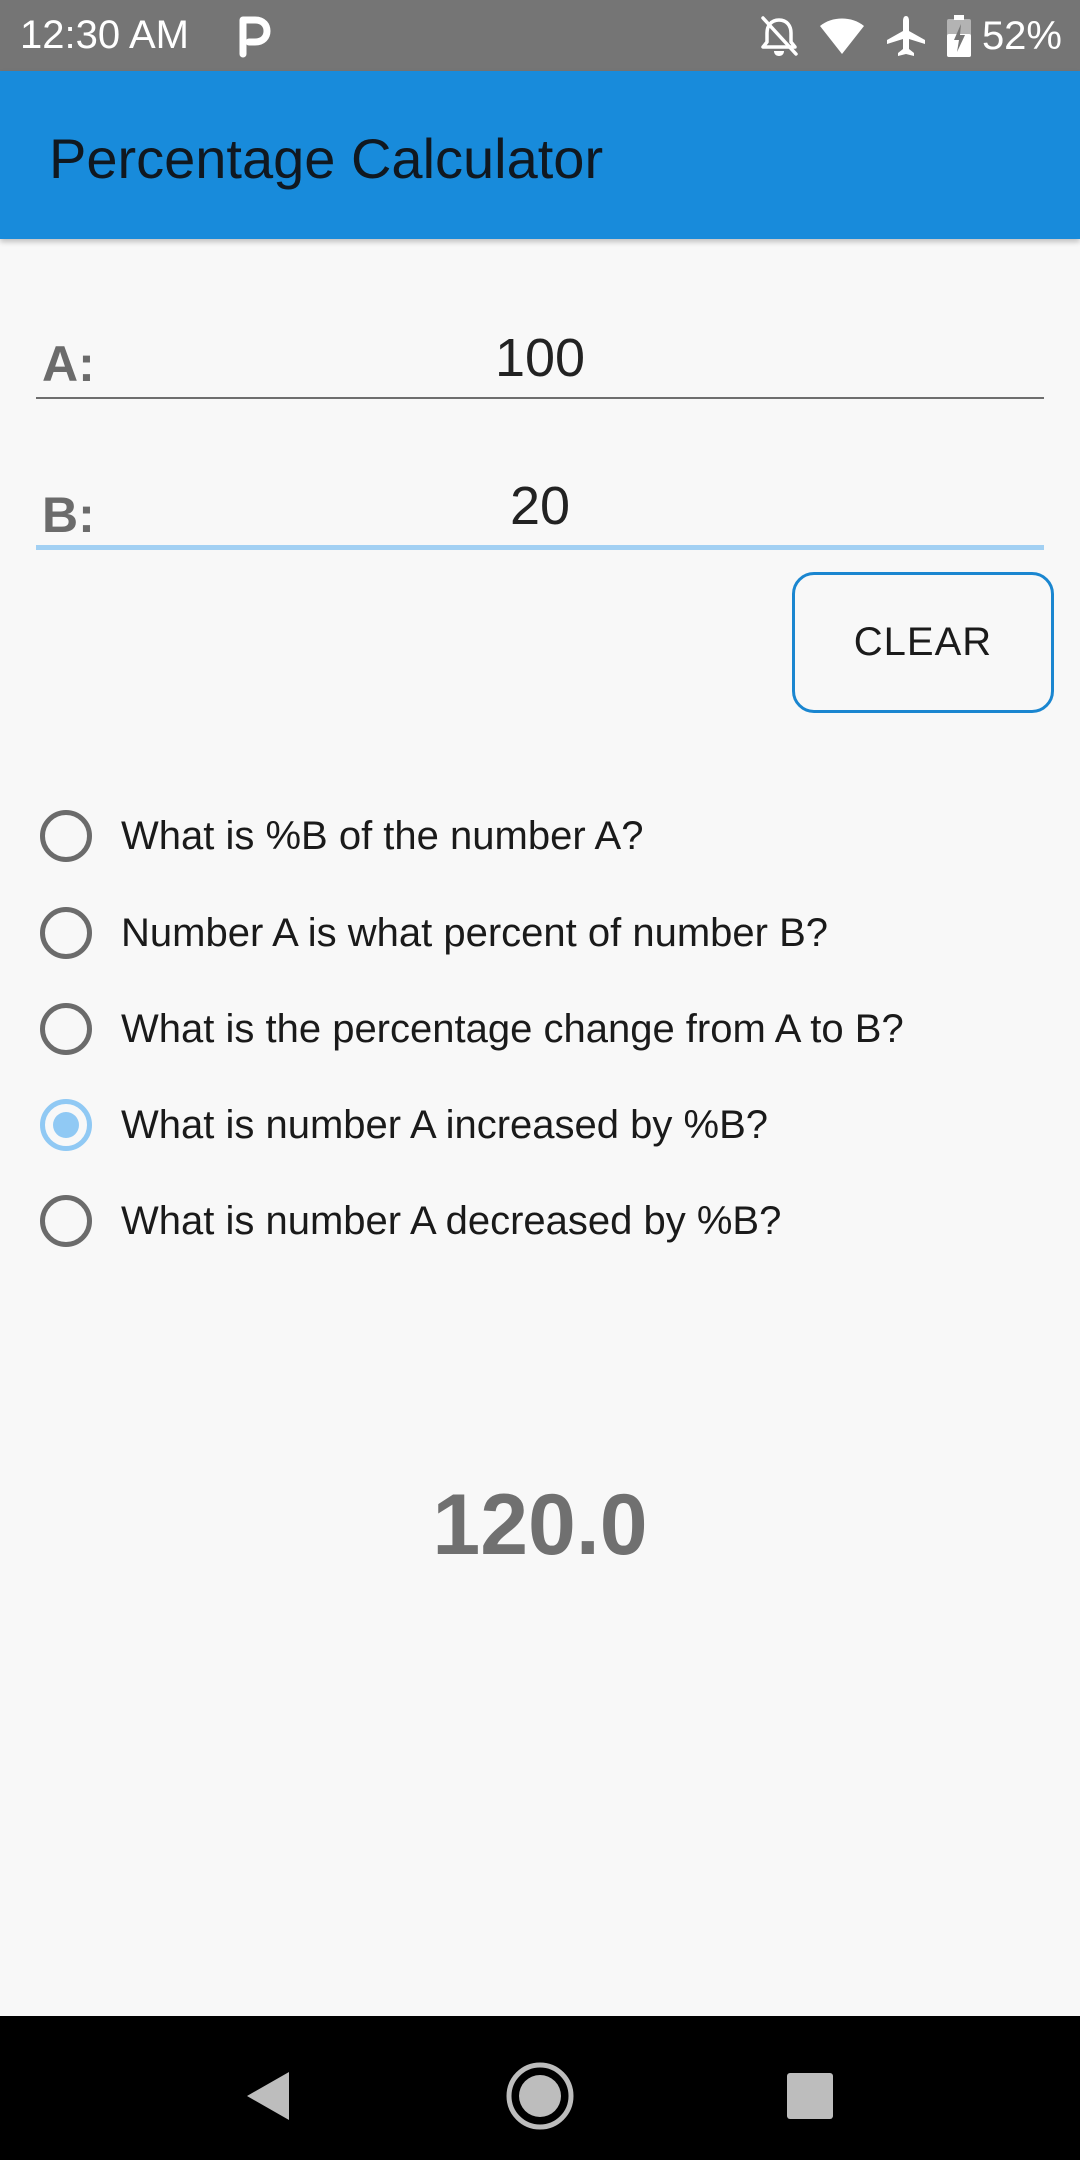 This screenshot has height=2160, width=1080. I want to click on field-a-label: A:, so click(68, 364).